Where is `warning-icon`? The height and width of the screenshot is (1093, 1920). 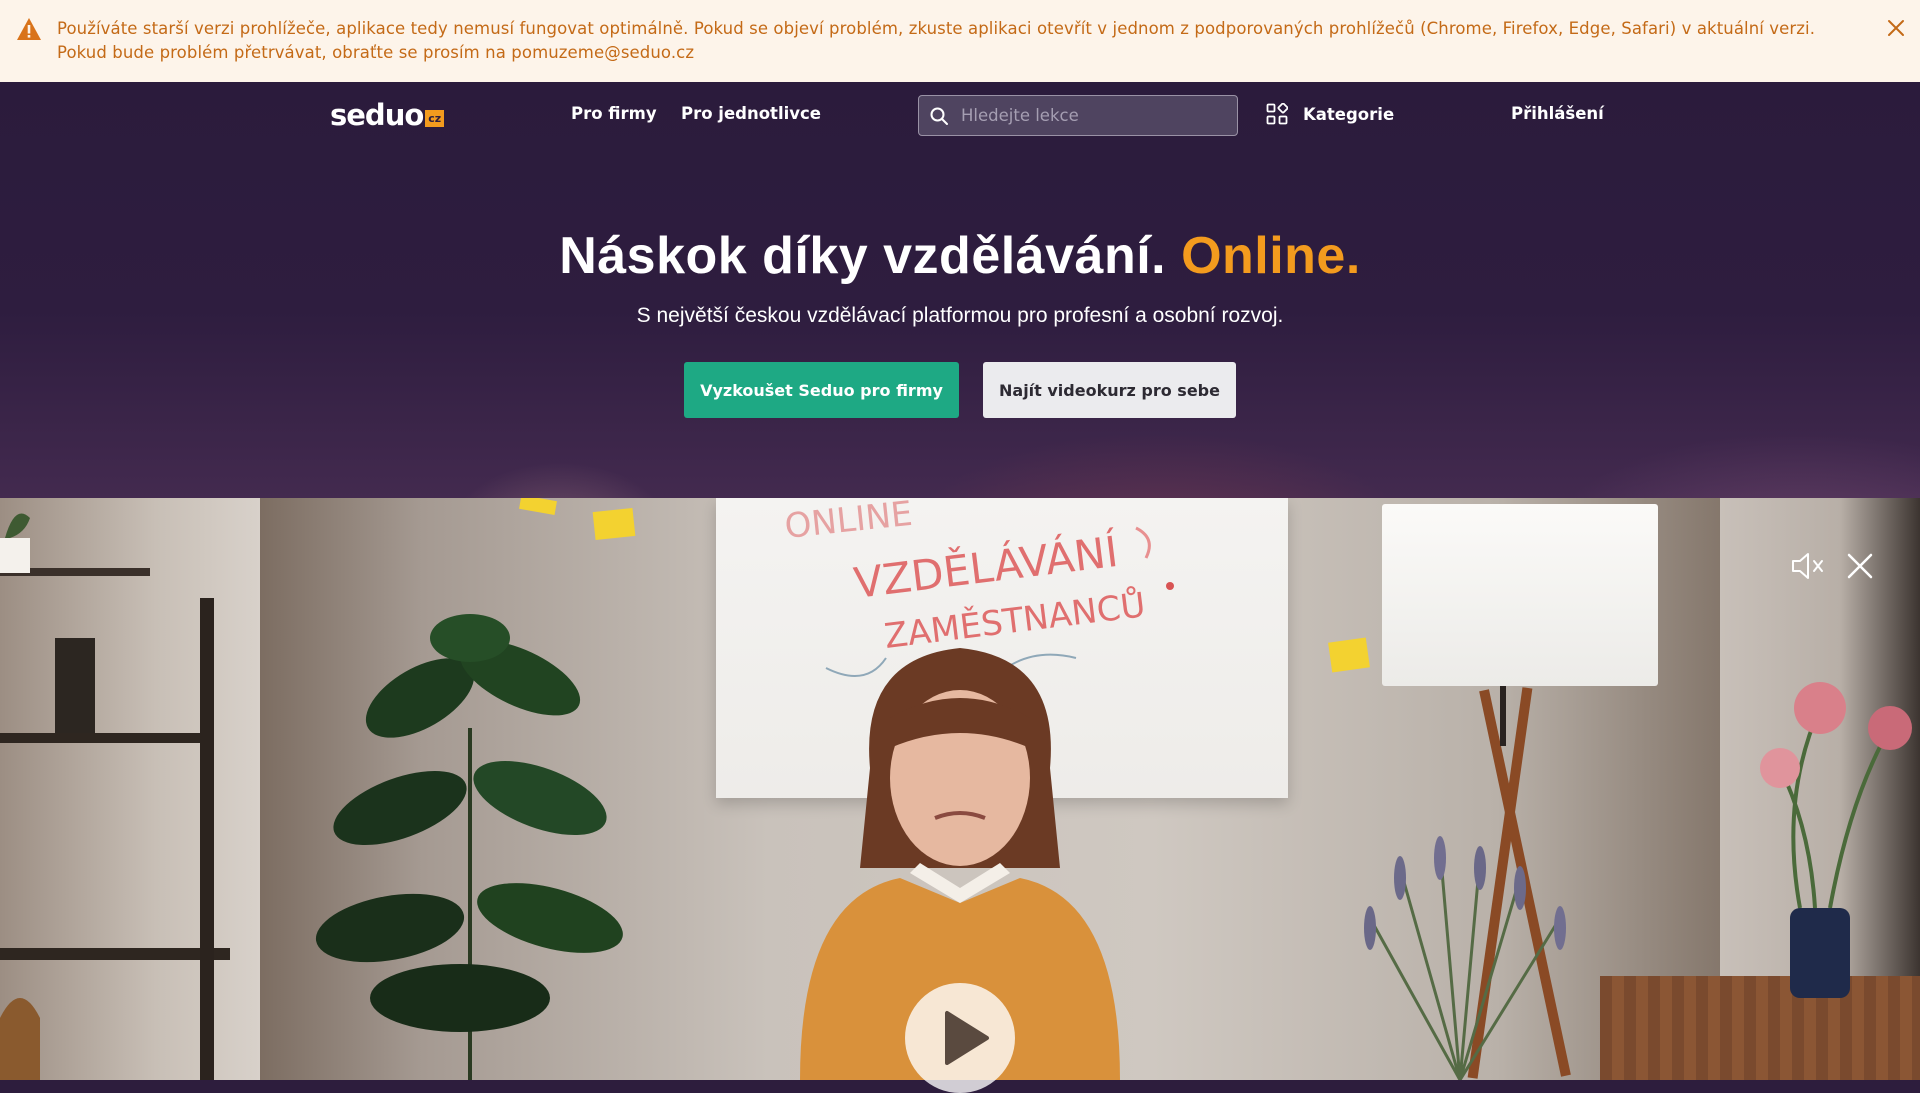 warning-icon is located at coordinates (29, 29).